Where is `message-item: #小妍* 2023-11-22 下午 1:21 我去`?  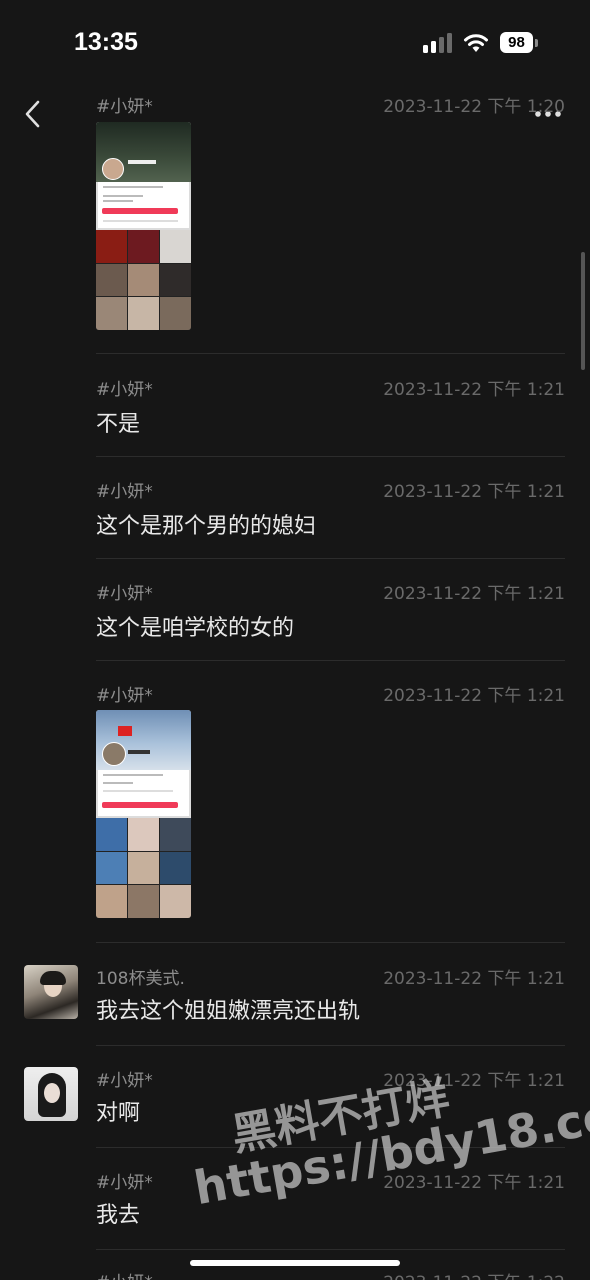
message-item: #小妍* 2023-11-22 下午 1:21 我去 is located at coordinates (295, 1208).